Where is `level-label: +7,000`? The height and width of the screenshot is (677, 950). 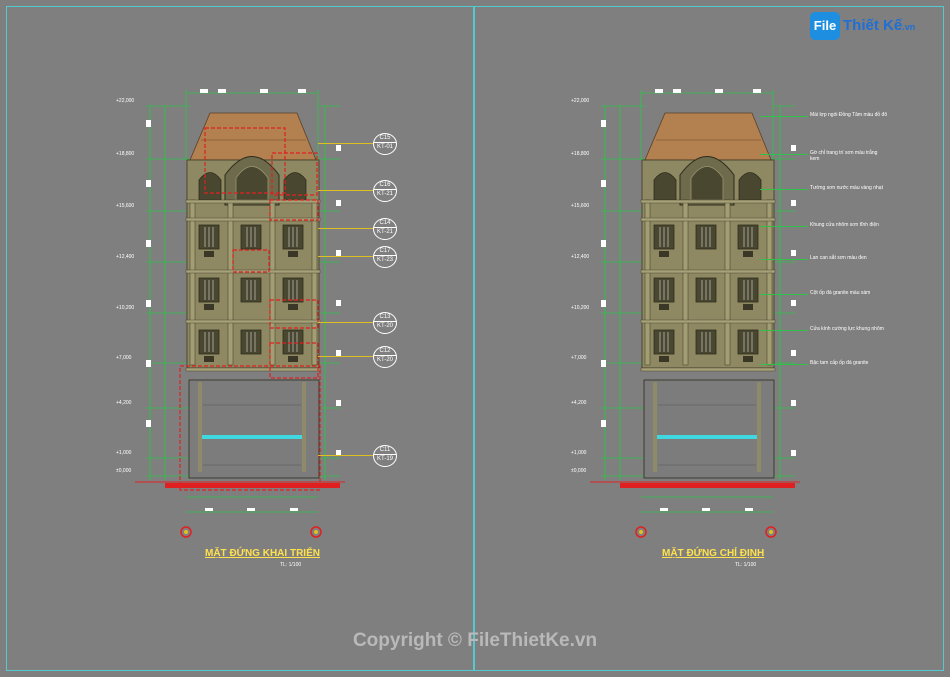
level-label: +7,000 is located at coordinates (579, 358).